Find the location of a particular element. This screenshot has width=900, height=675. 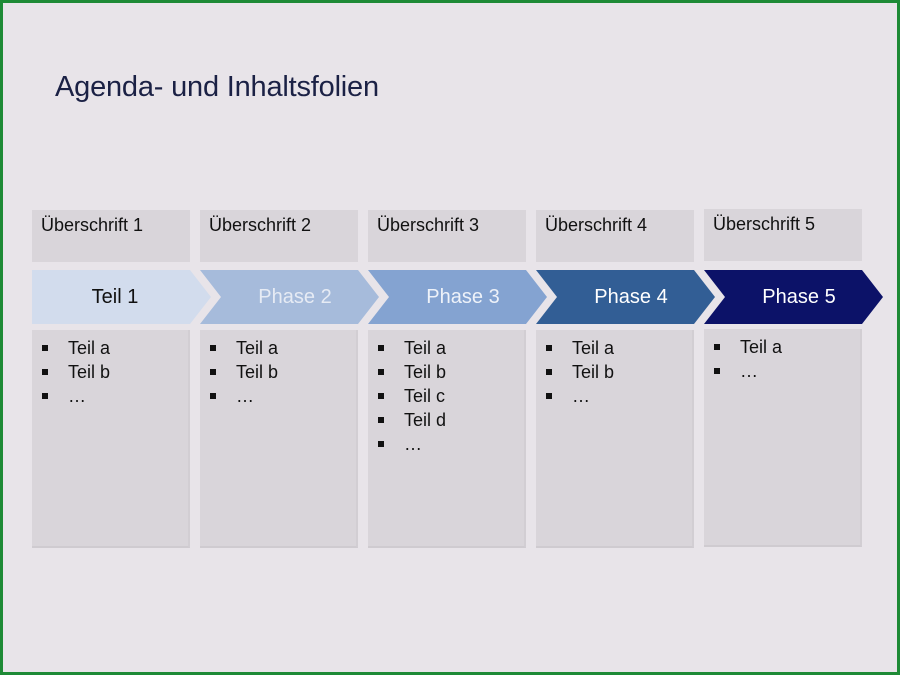

list-item: Teil c is located at coordinates (450, 396).